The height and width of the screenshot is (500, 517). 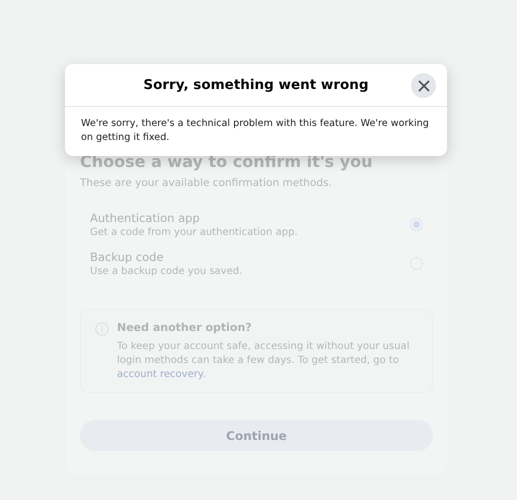 I want to click on notice-text: To keep your account safe, accessing it without your usual login methods can take a few days. To get started, go to account recovery., so click(x=263, y=361).